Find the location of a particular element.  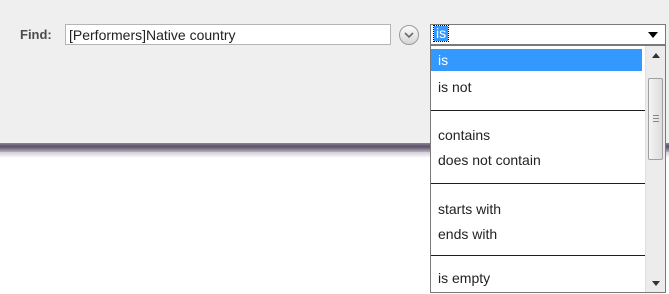

triangle-up-icon is located at coordinates (655, 55).